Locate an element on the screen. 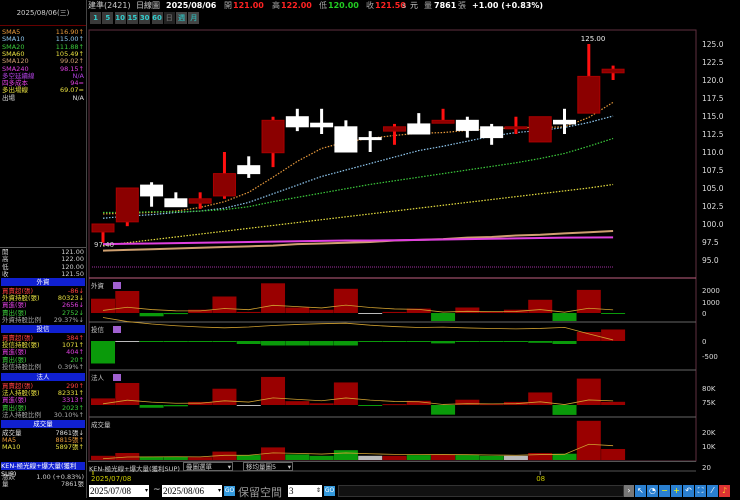 The image size is (740, 500). start-date-value: 2025/07/08 is located at coordinates (111, 491).